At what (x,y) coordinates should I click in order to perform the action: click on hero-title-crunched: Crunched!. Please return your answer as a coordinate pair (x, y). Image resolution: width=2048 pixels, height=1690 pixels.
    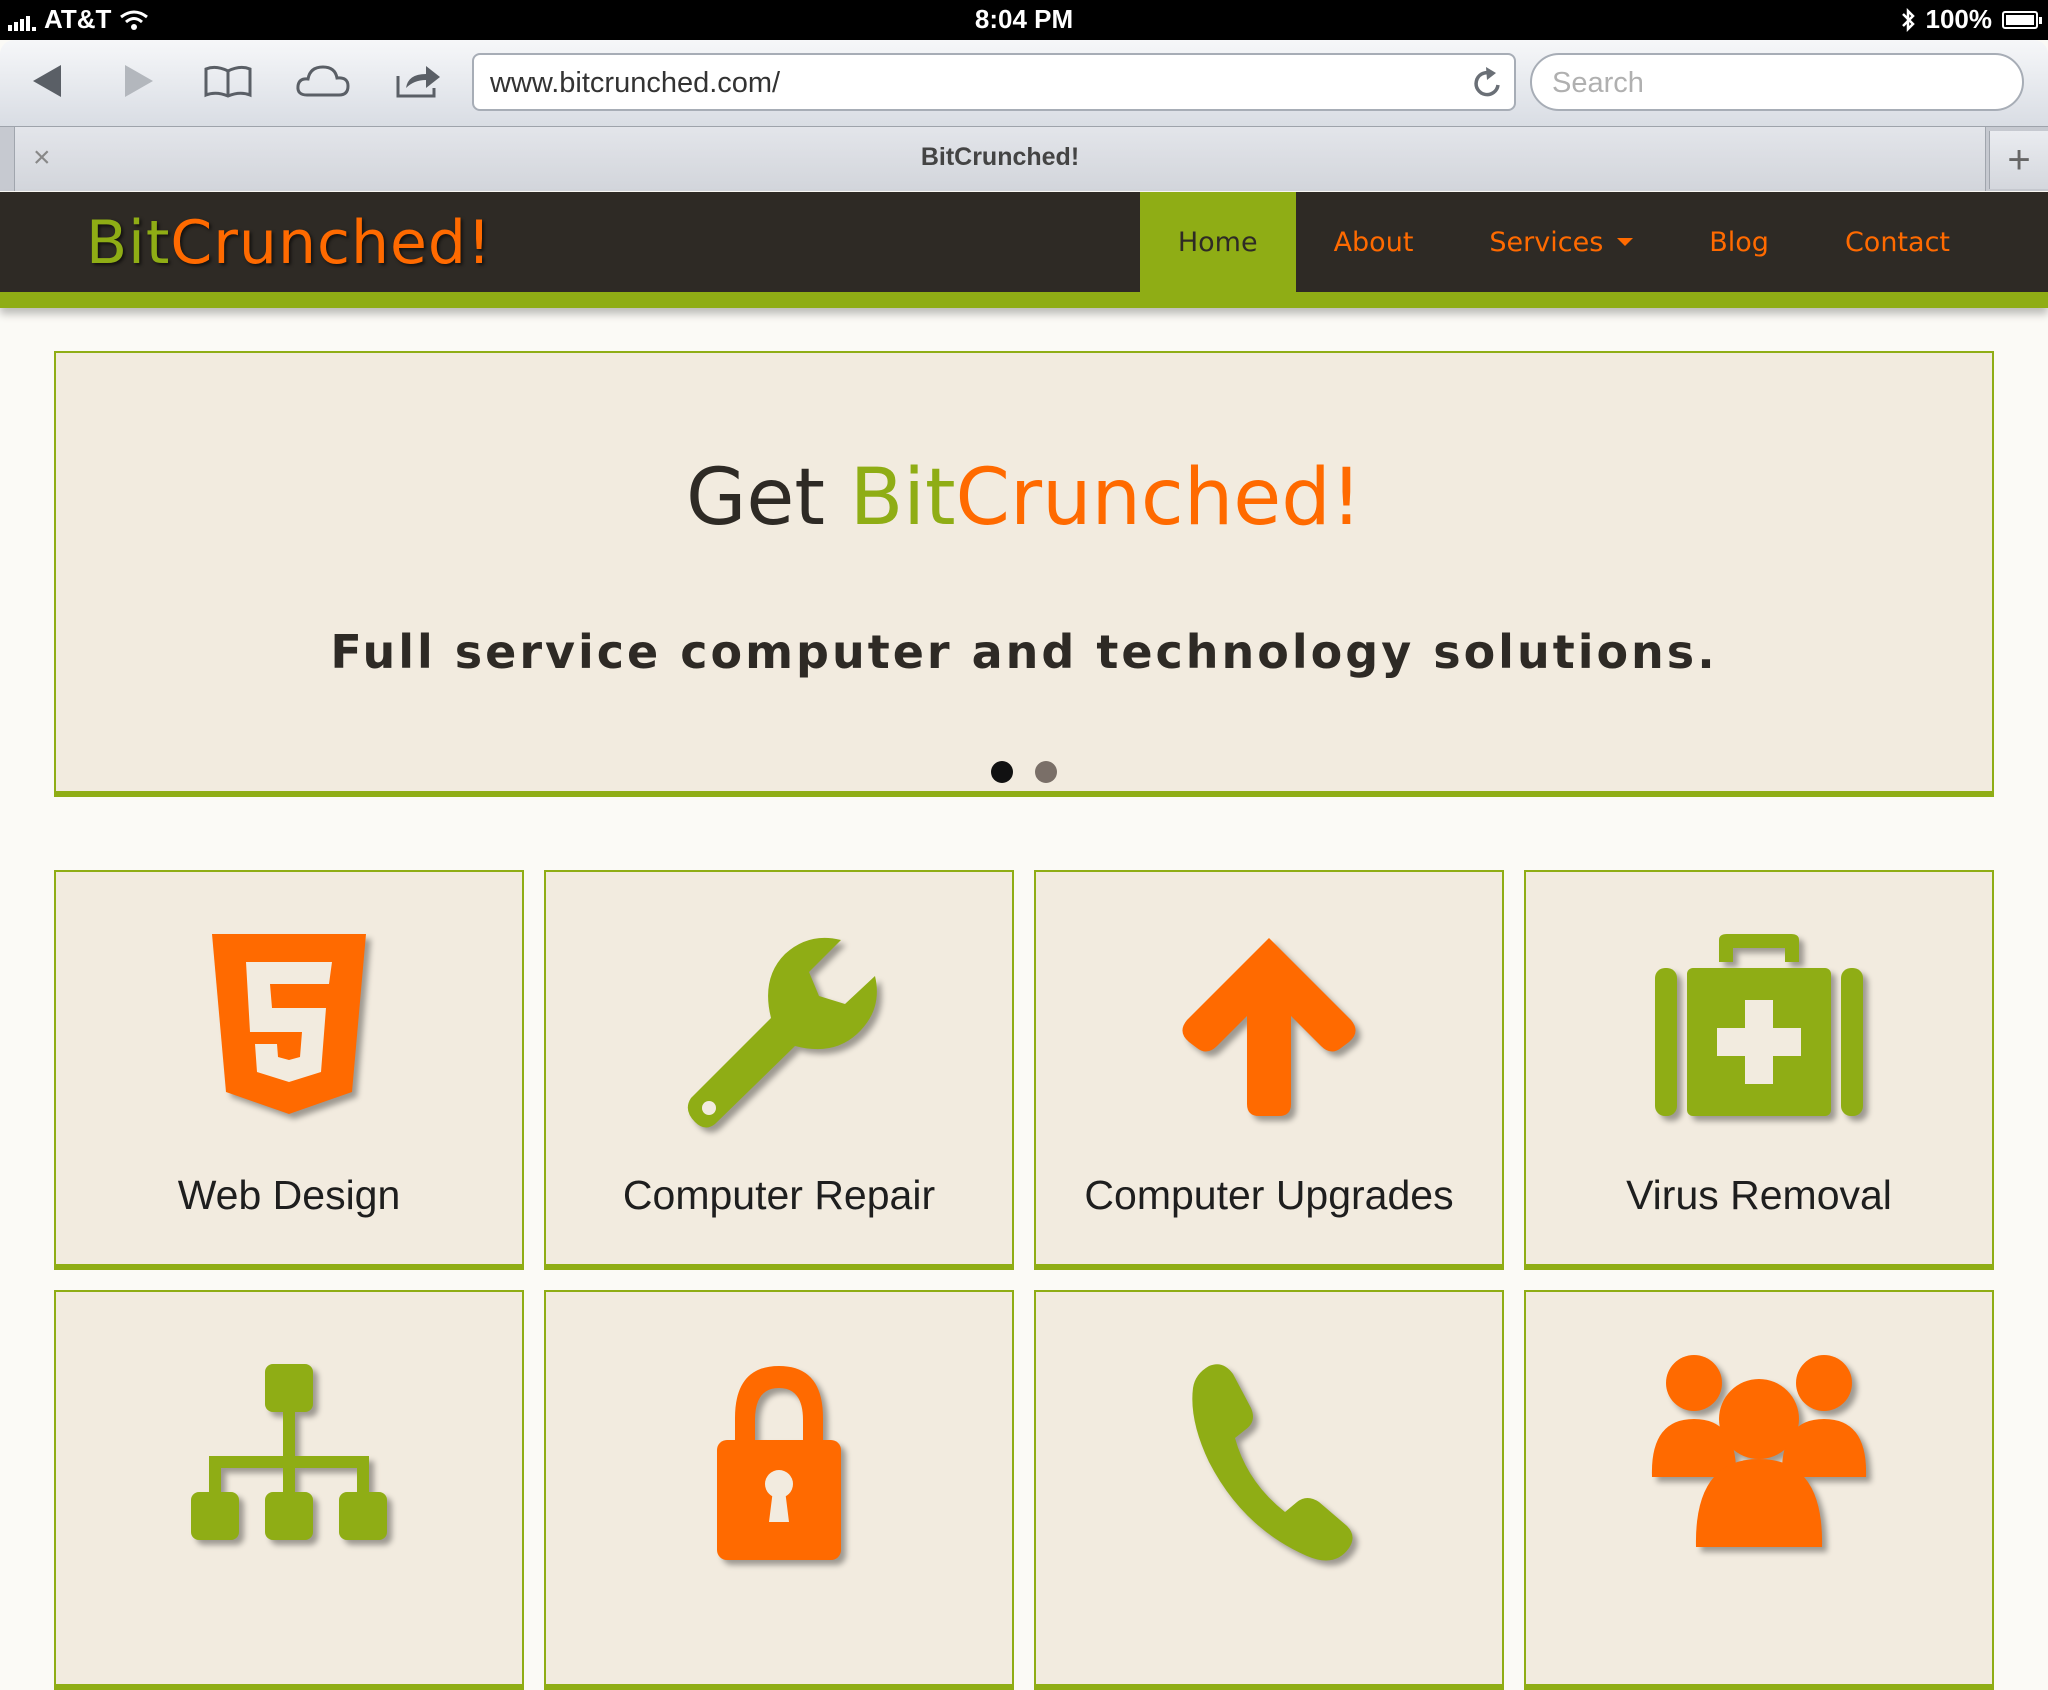
    Looking at the image, I should click on (1159, 498).